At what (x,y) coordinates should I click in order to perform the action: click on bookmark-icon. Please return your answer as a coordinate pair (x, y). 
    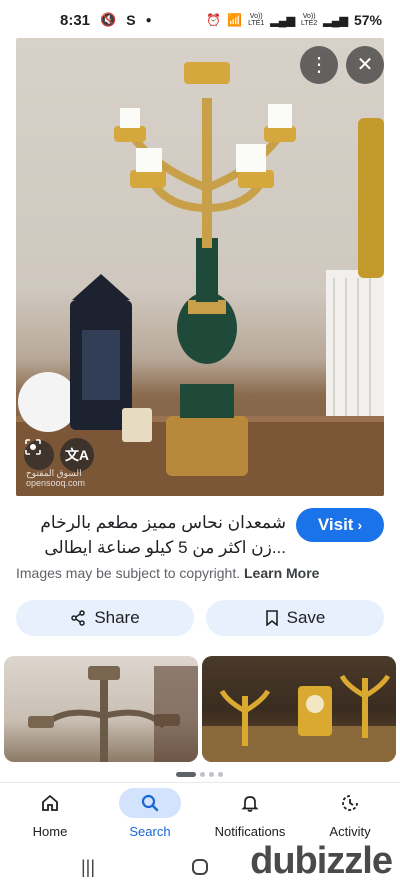
    Looking at the image, I should click on (271, 618).